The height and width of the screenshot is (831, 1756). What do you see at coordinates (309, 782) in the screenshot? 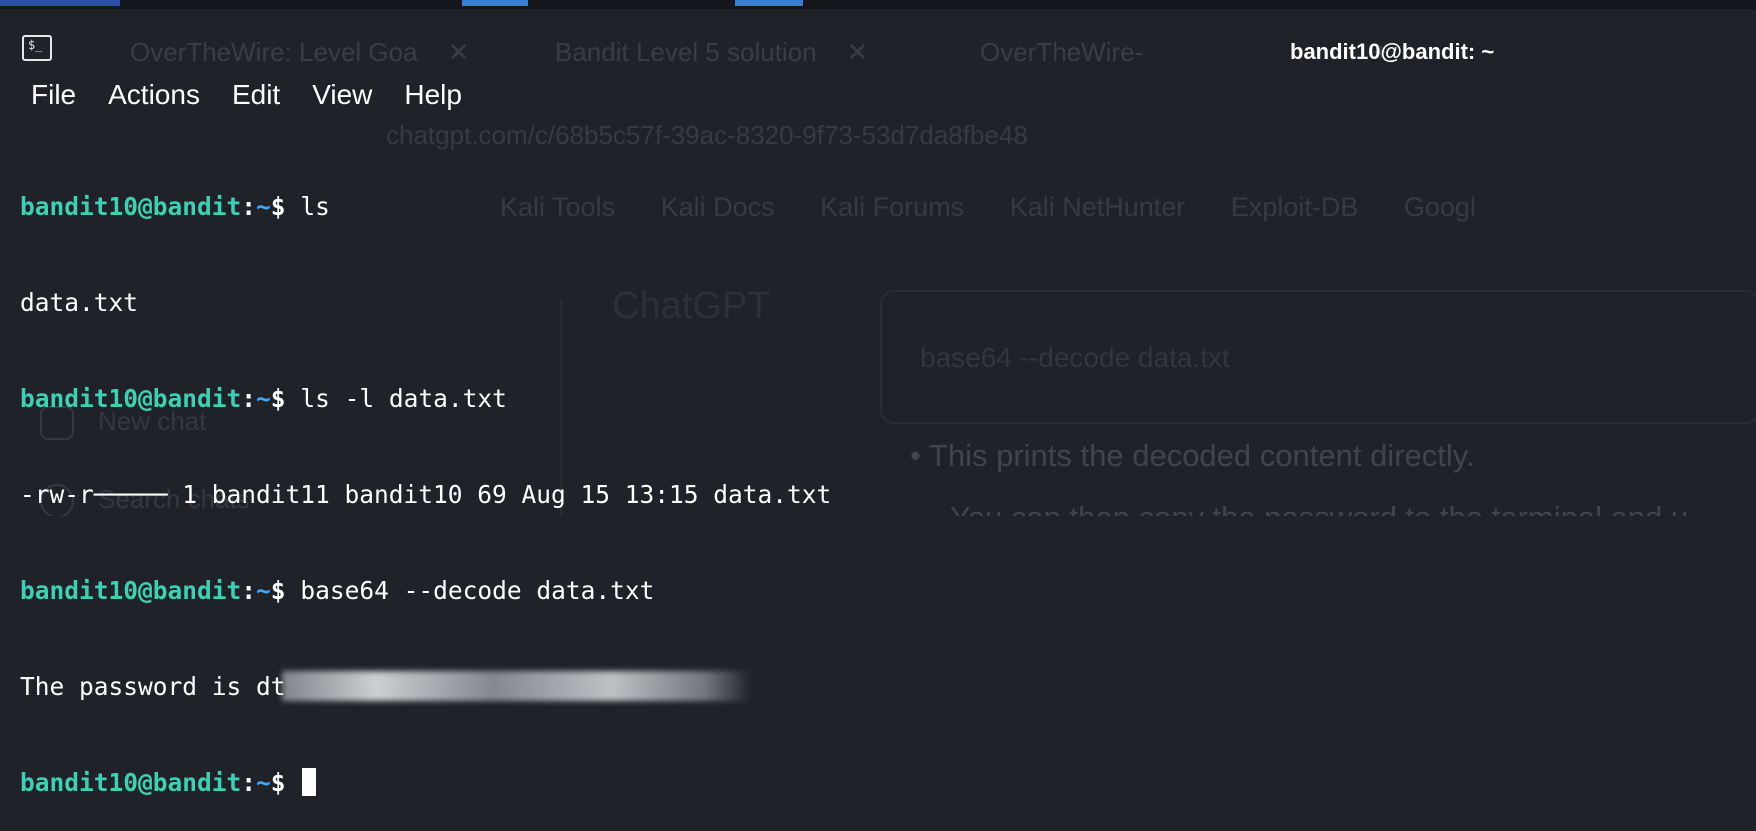
I see `text-cursor` at bounding box center [309, 782].